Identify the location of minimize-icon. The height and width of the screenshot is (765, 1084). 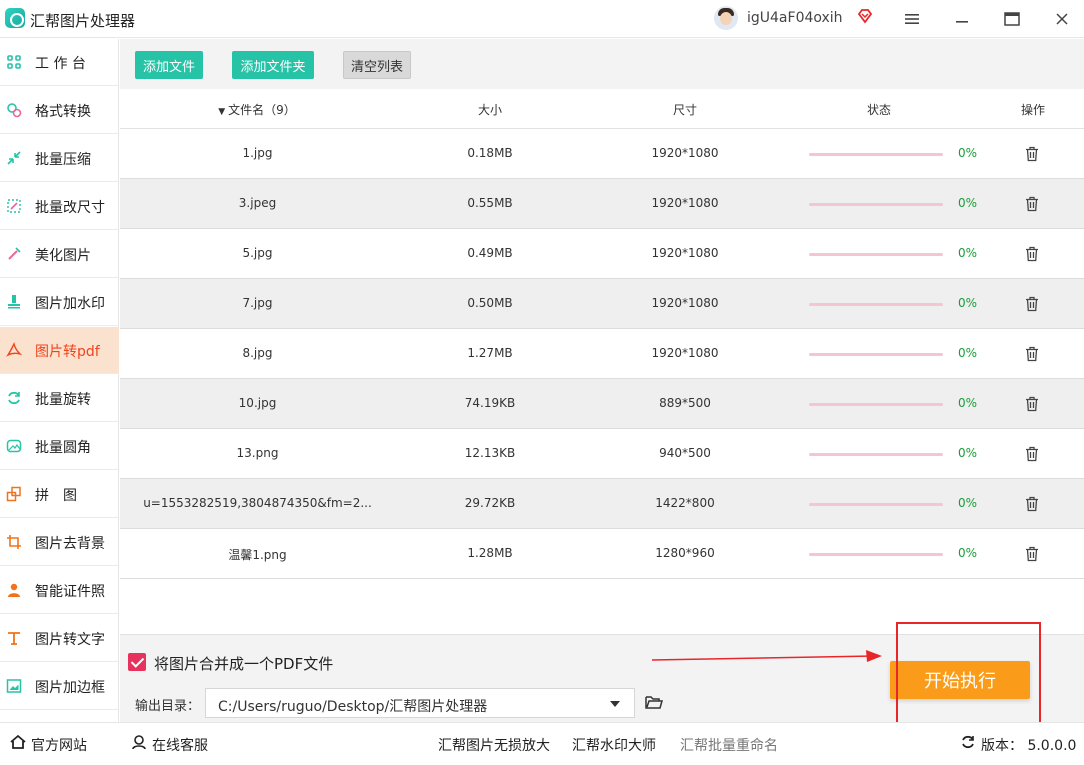
(962, 19).